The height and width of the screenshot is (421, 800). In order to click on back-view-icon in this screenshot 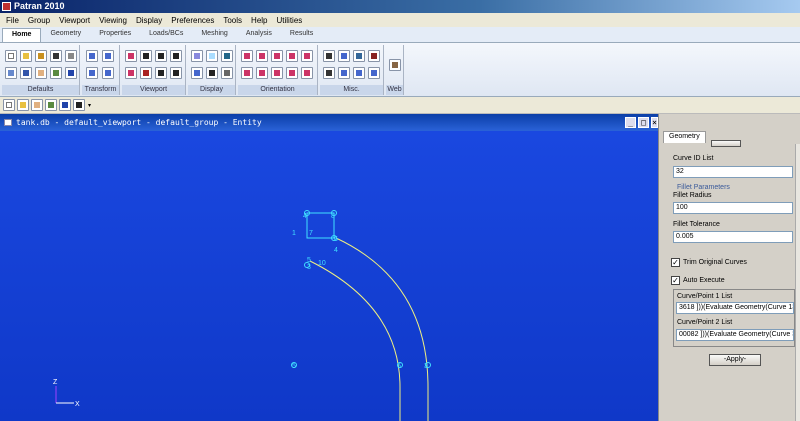, I will do `click(262, 56)`.